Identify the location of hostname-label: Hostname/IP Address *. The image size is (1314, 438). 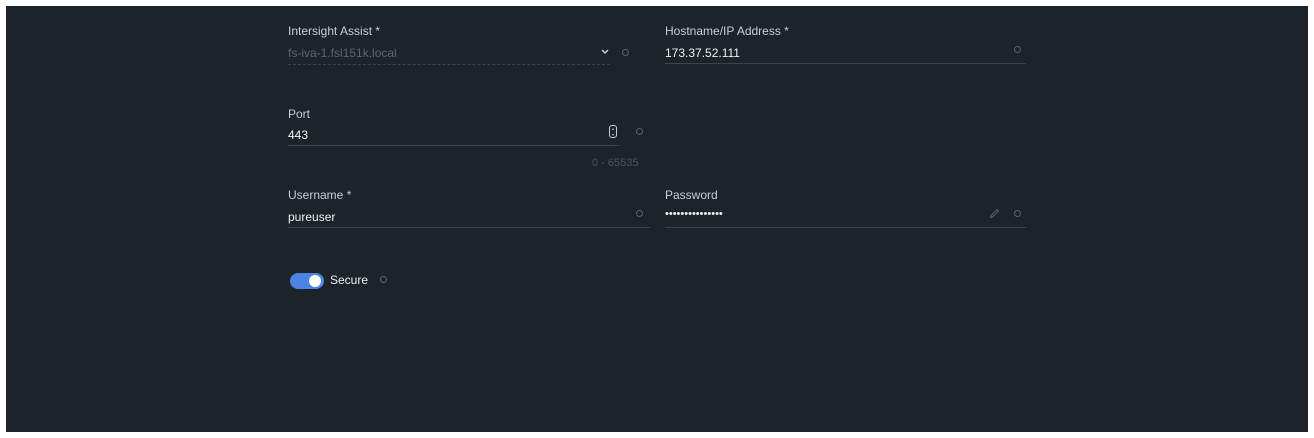
(727, 31).